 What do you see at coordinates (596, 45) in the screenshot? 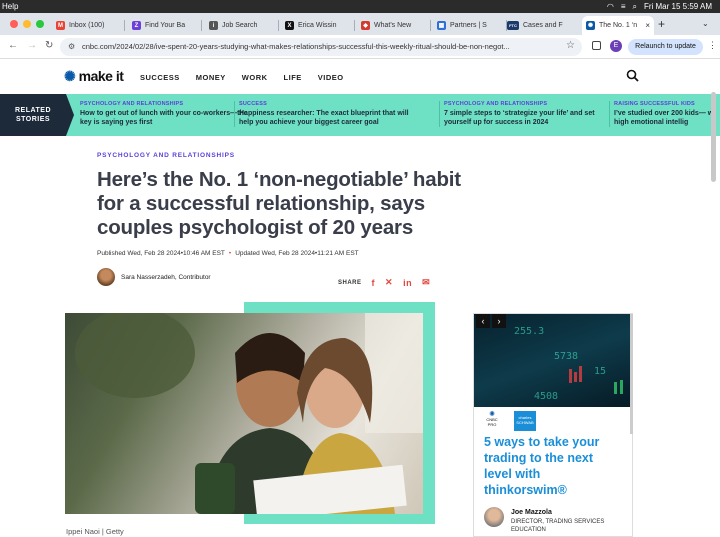
I see `sidebar-icon` at bounding box center [596, 45].